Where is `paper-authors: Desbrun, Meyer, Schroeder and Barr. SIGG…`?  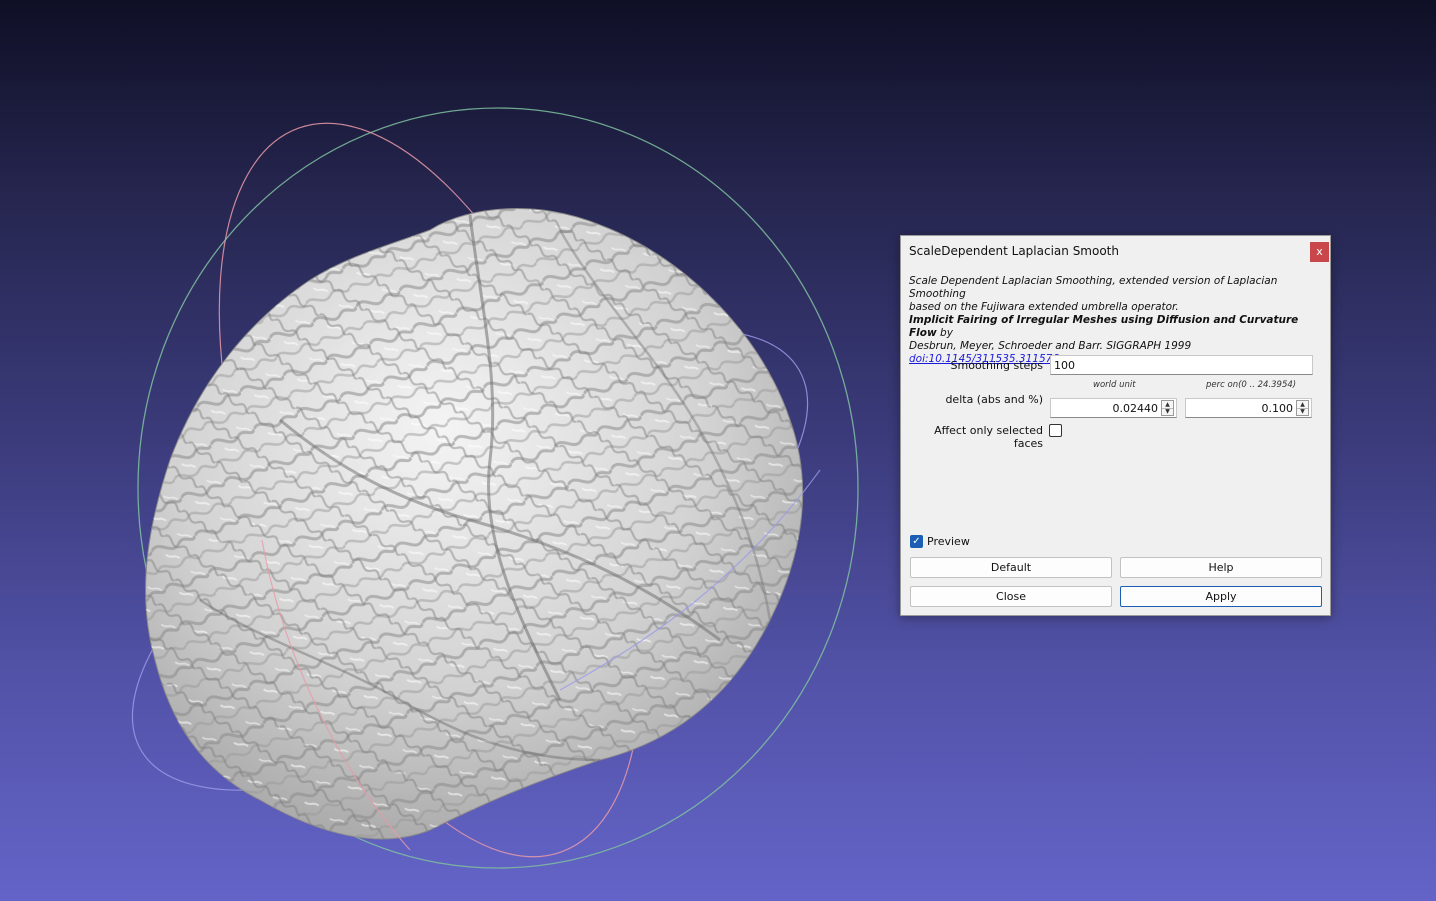
paper-authors: Desbrun, Meyer, Schroeder and Barr. SIGG… is located at coordinates (1050, 346).